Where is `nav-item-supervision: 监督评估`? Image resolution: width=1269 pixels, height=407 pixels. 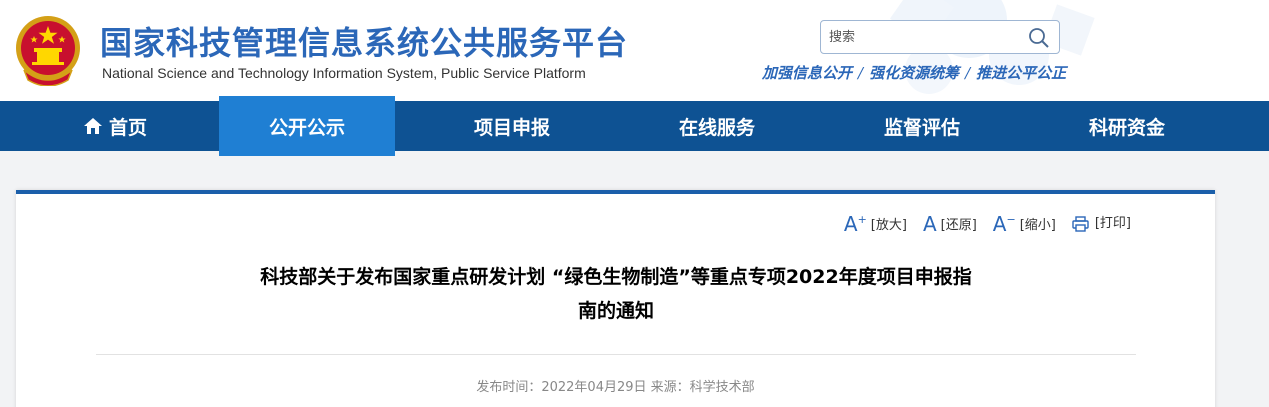
nav-item-supervision: 监督评估 is located at coordinates (922, 126).